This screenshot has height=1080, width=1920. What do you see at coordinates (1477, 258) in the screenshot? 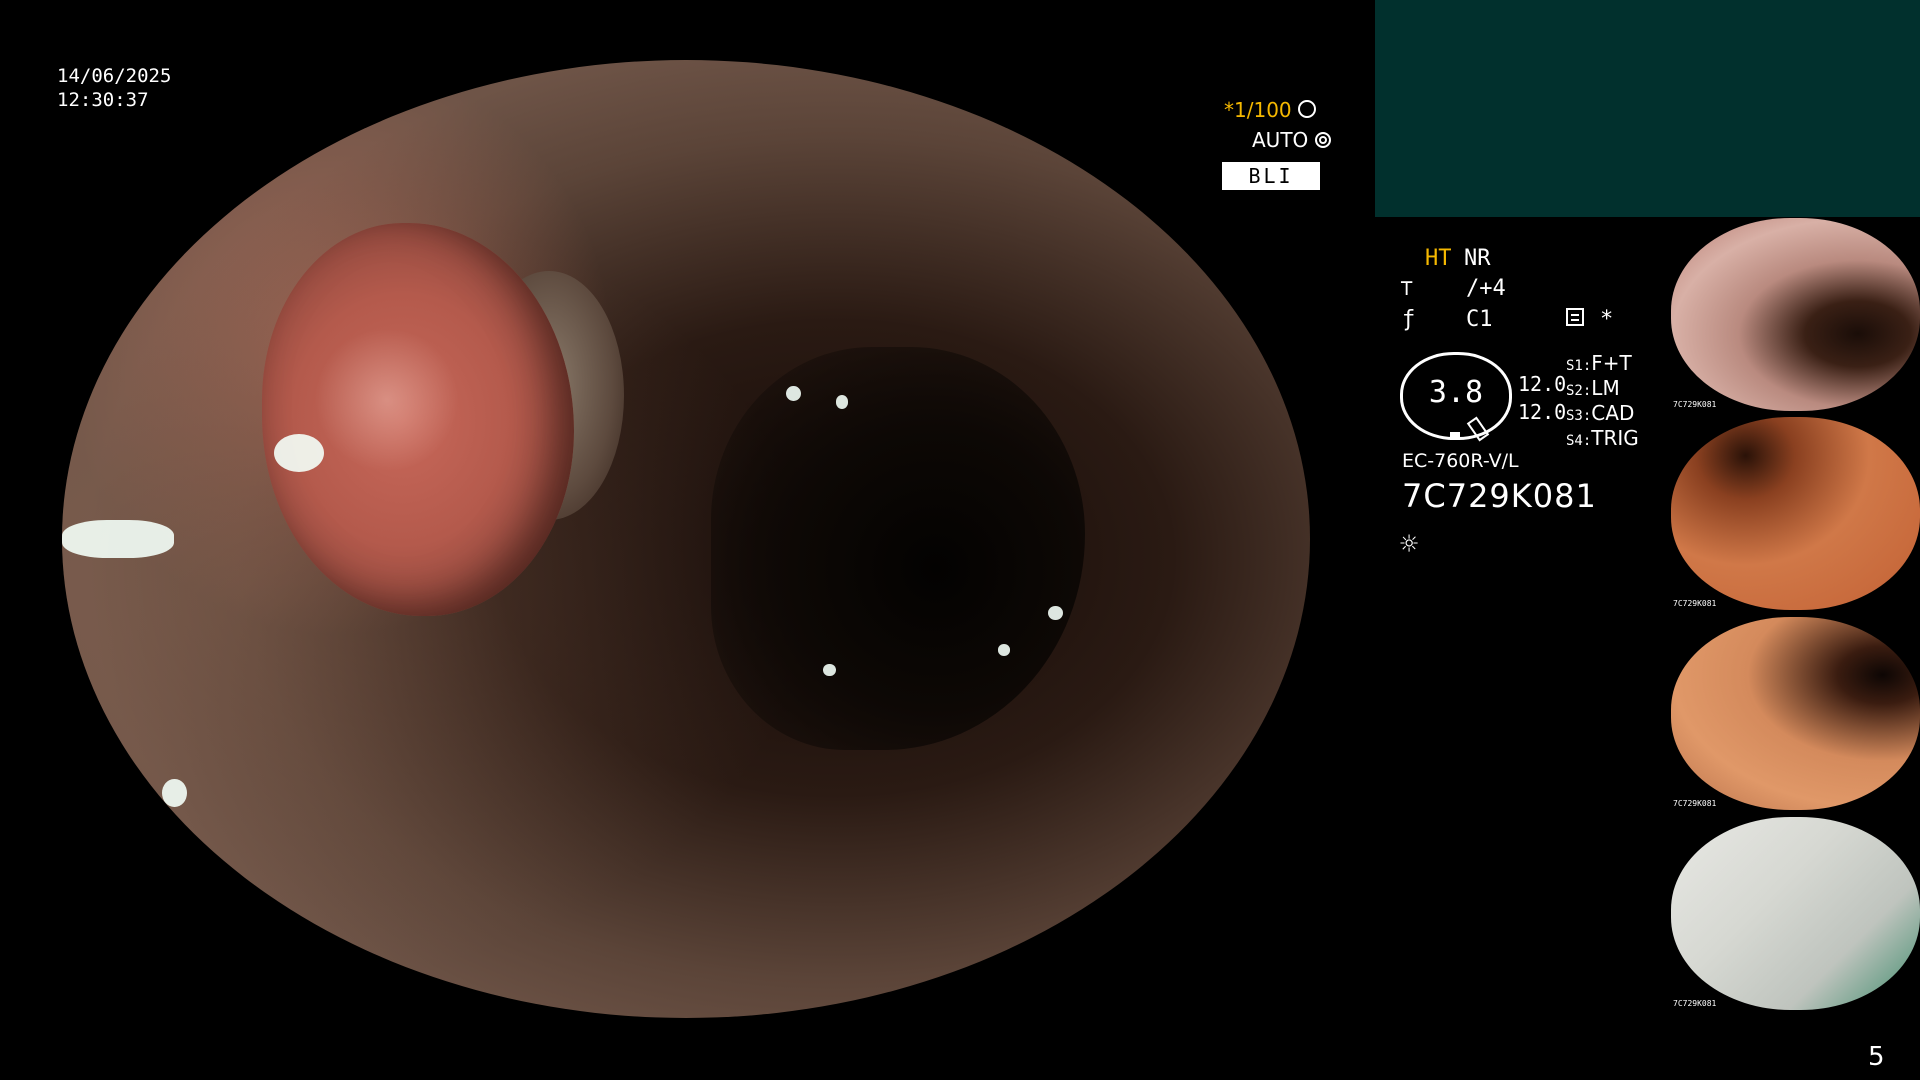
I see `nr-label: NR` at bounding box center [1477, 258].